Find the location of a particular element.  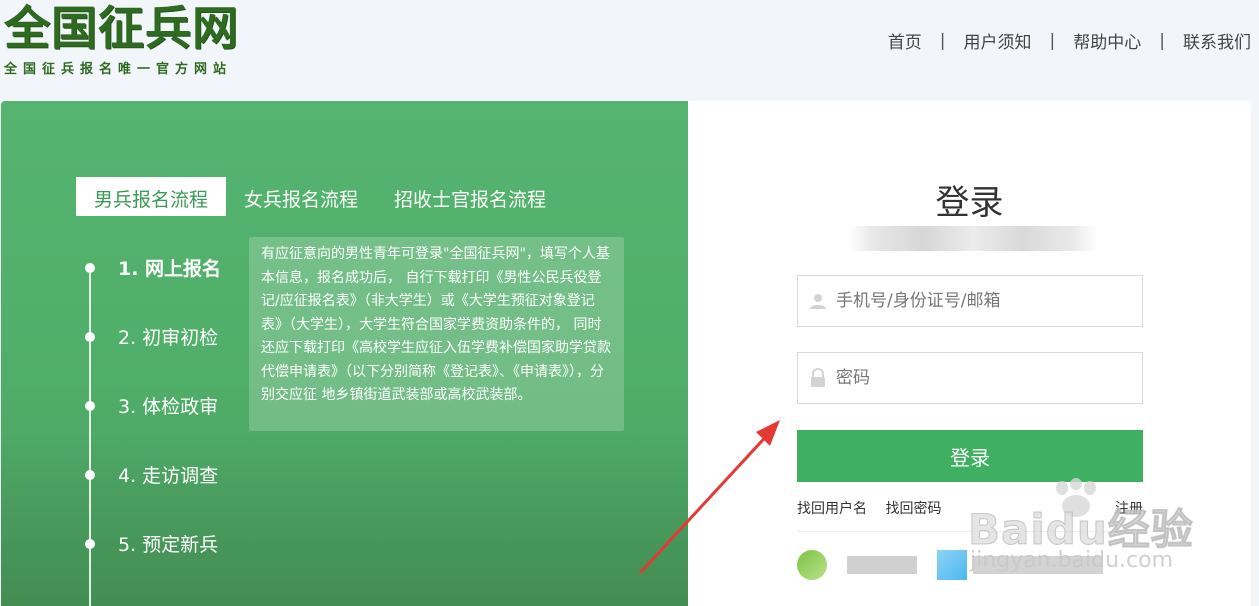

baidu-watermark: Baidu经验 jingyan.baidu.com is located at coordinates (1098, 533).